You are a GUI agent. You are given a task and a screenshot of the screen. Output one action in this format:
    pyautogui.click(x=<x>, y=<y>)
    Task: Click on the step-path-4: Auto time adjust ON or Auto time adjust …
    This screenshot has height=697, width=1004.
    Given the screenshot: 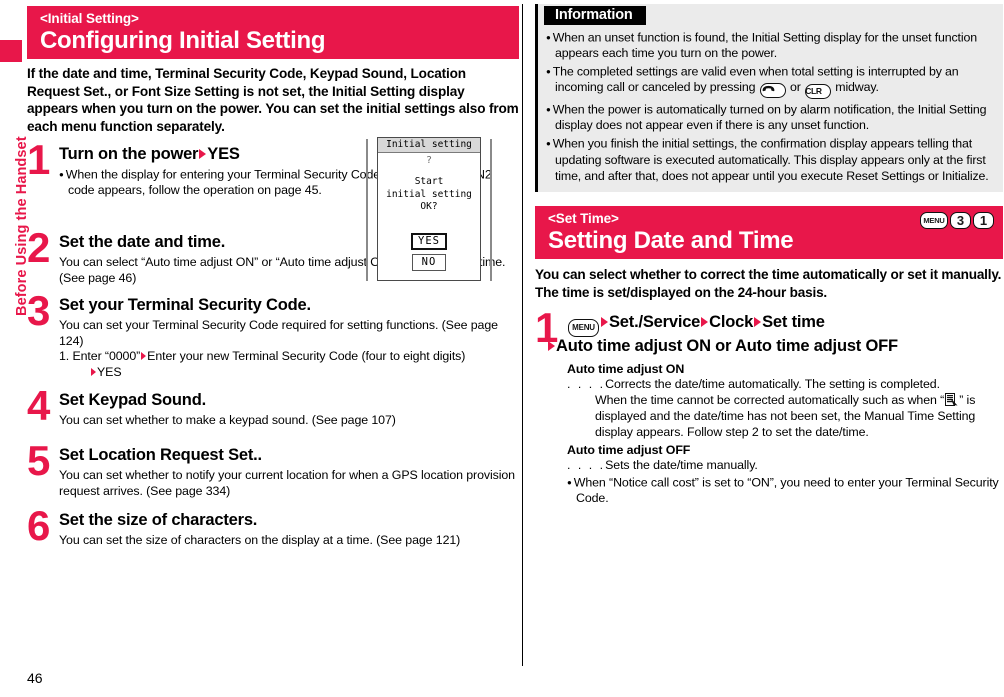 What is the action you would take?
    pyautogui.click(x=727, y=345)
    